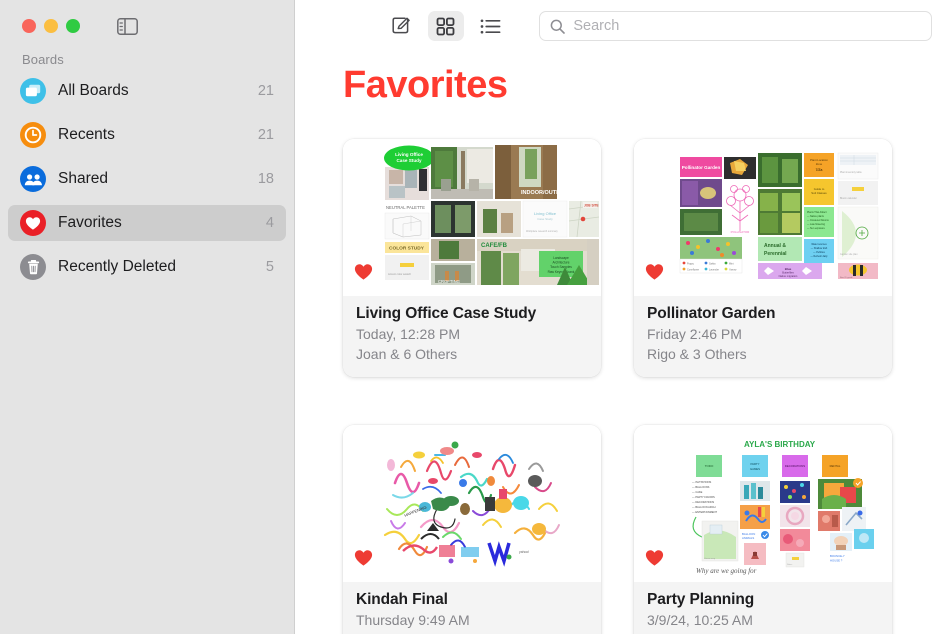  Describe the element at coordinates (700, 619) in the screenshot. I see `board-date: 3/9/24, 10:25 AM` at that location.